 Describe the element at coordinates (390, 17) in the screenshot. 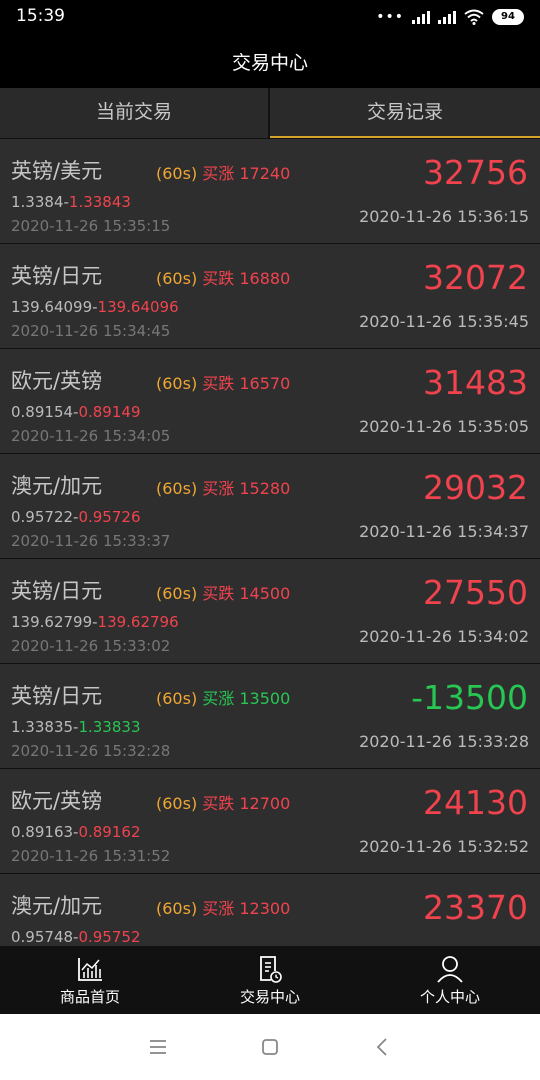

I see `more-dots-icon: •••` at that location.